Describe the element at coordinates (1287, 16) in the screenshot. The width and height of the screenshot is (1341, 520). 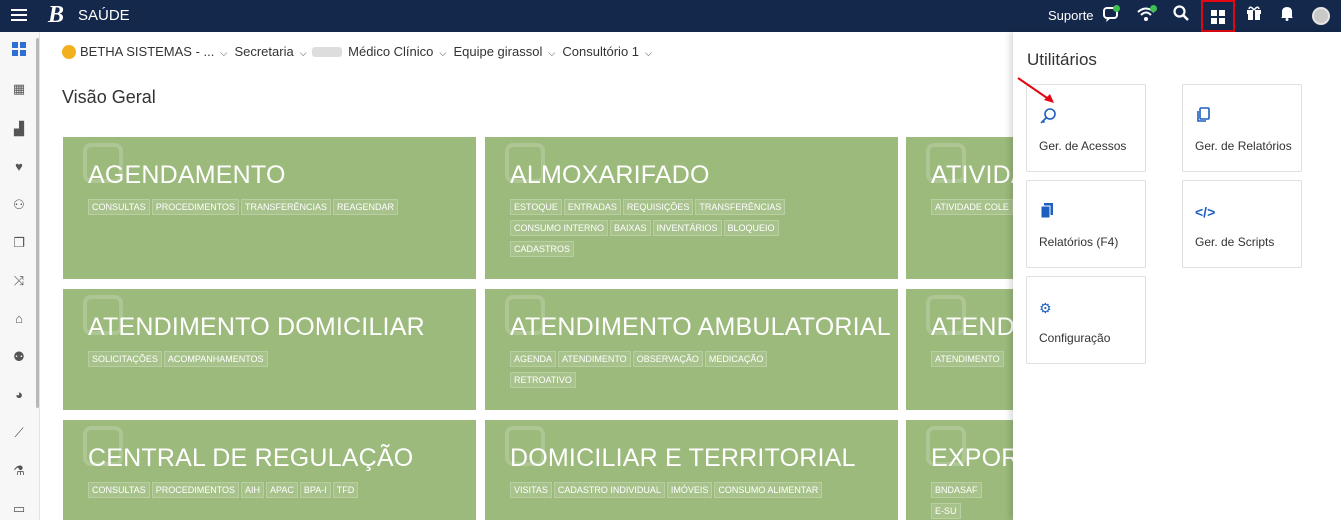
I see `bell-icon` at that location.